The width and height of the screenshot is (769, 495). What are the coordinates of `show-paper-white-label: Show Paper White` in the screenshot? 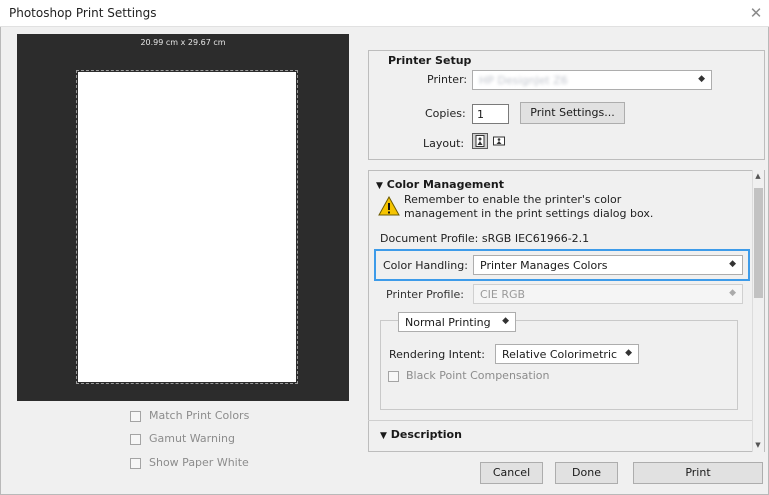 It's located at (199, 462).